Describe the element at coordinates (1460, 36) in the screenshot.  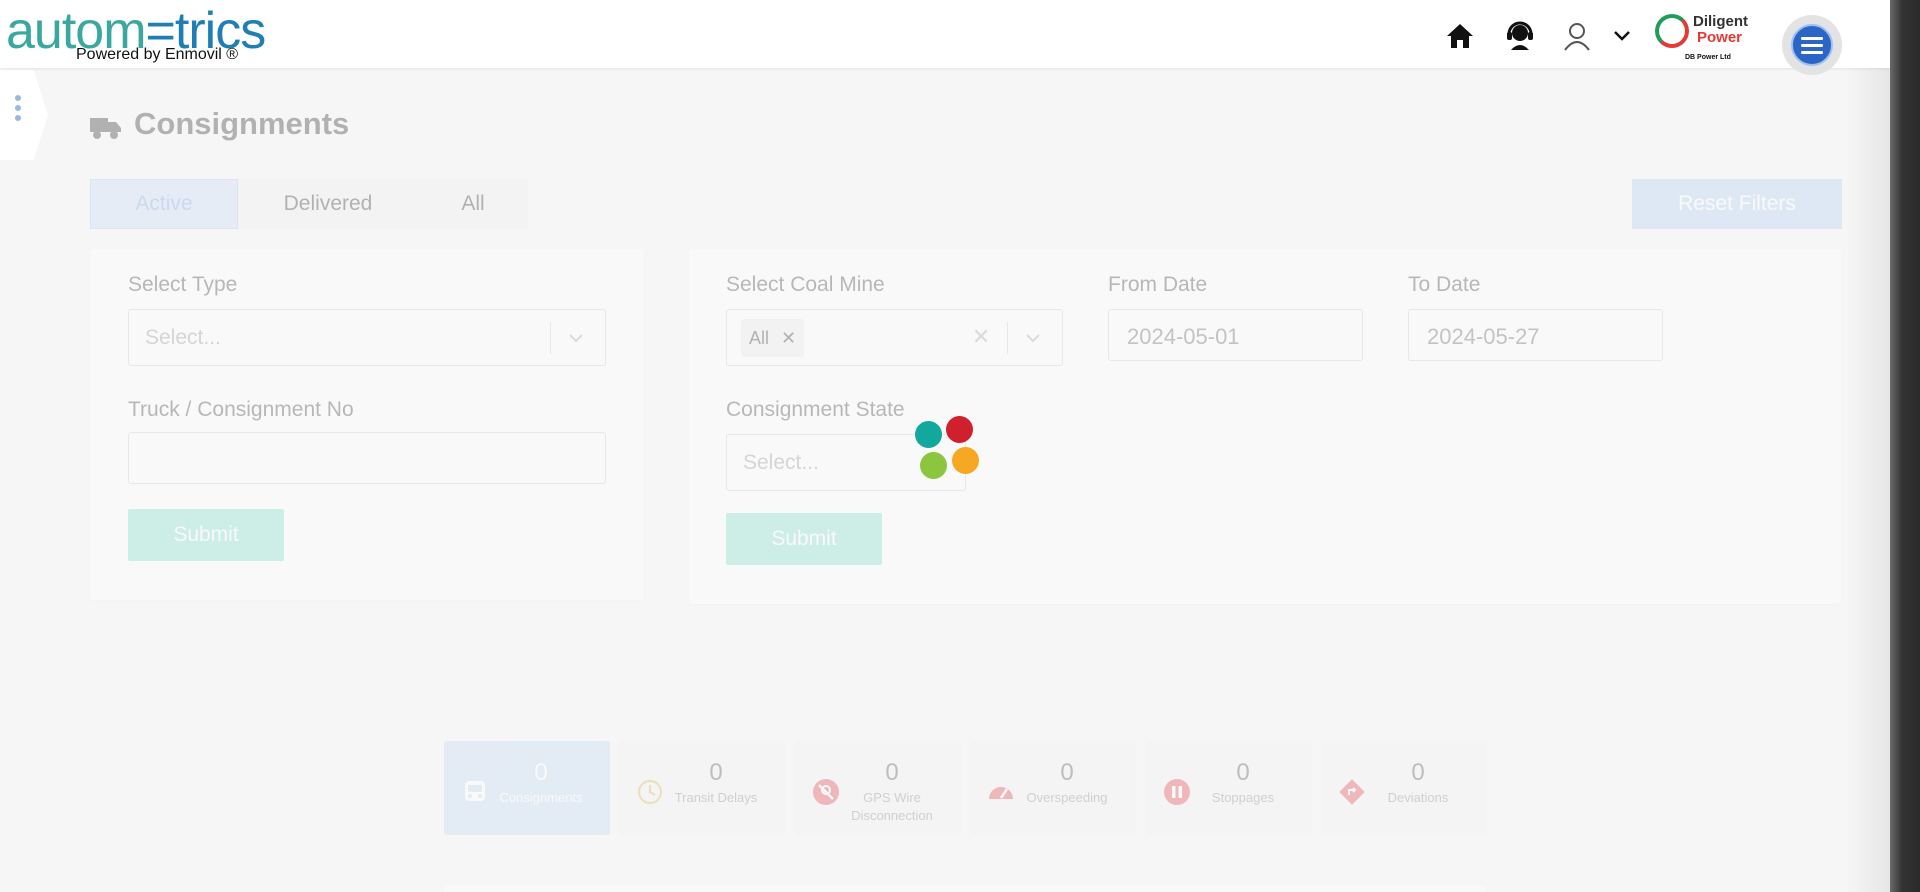
I see `home-icon` at that location.